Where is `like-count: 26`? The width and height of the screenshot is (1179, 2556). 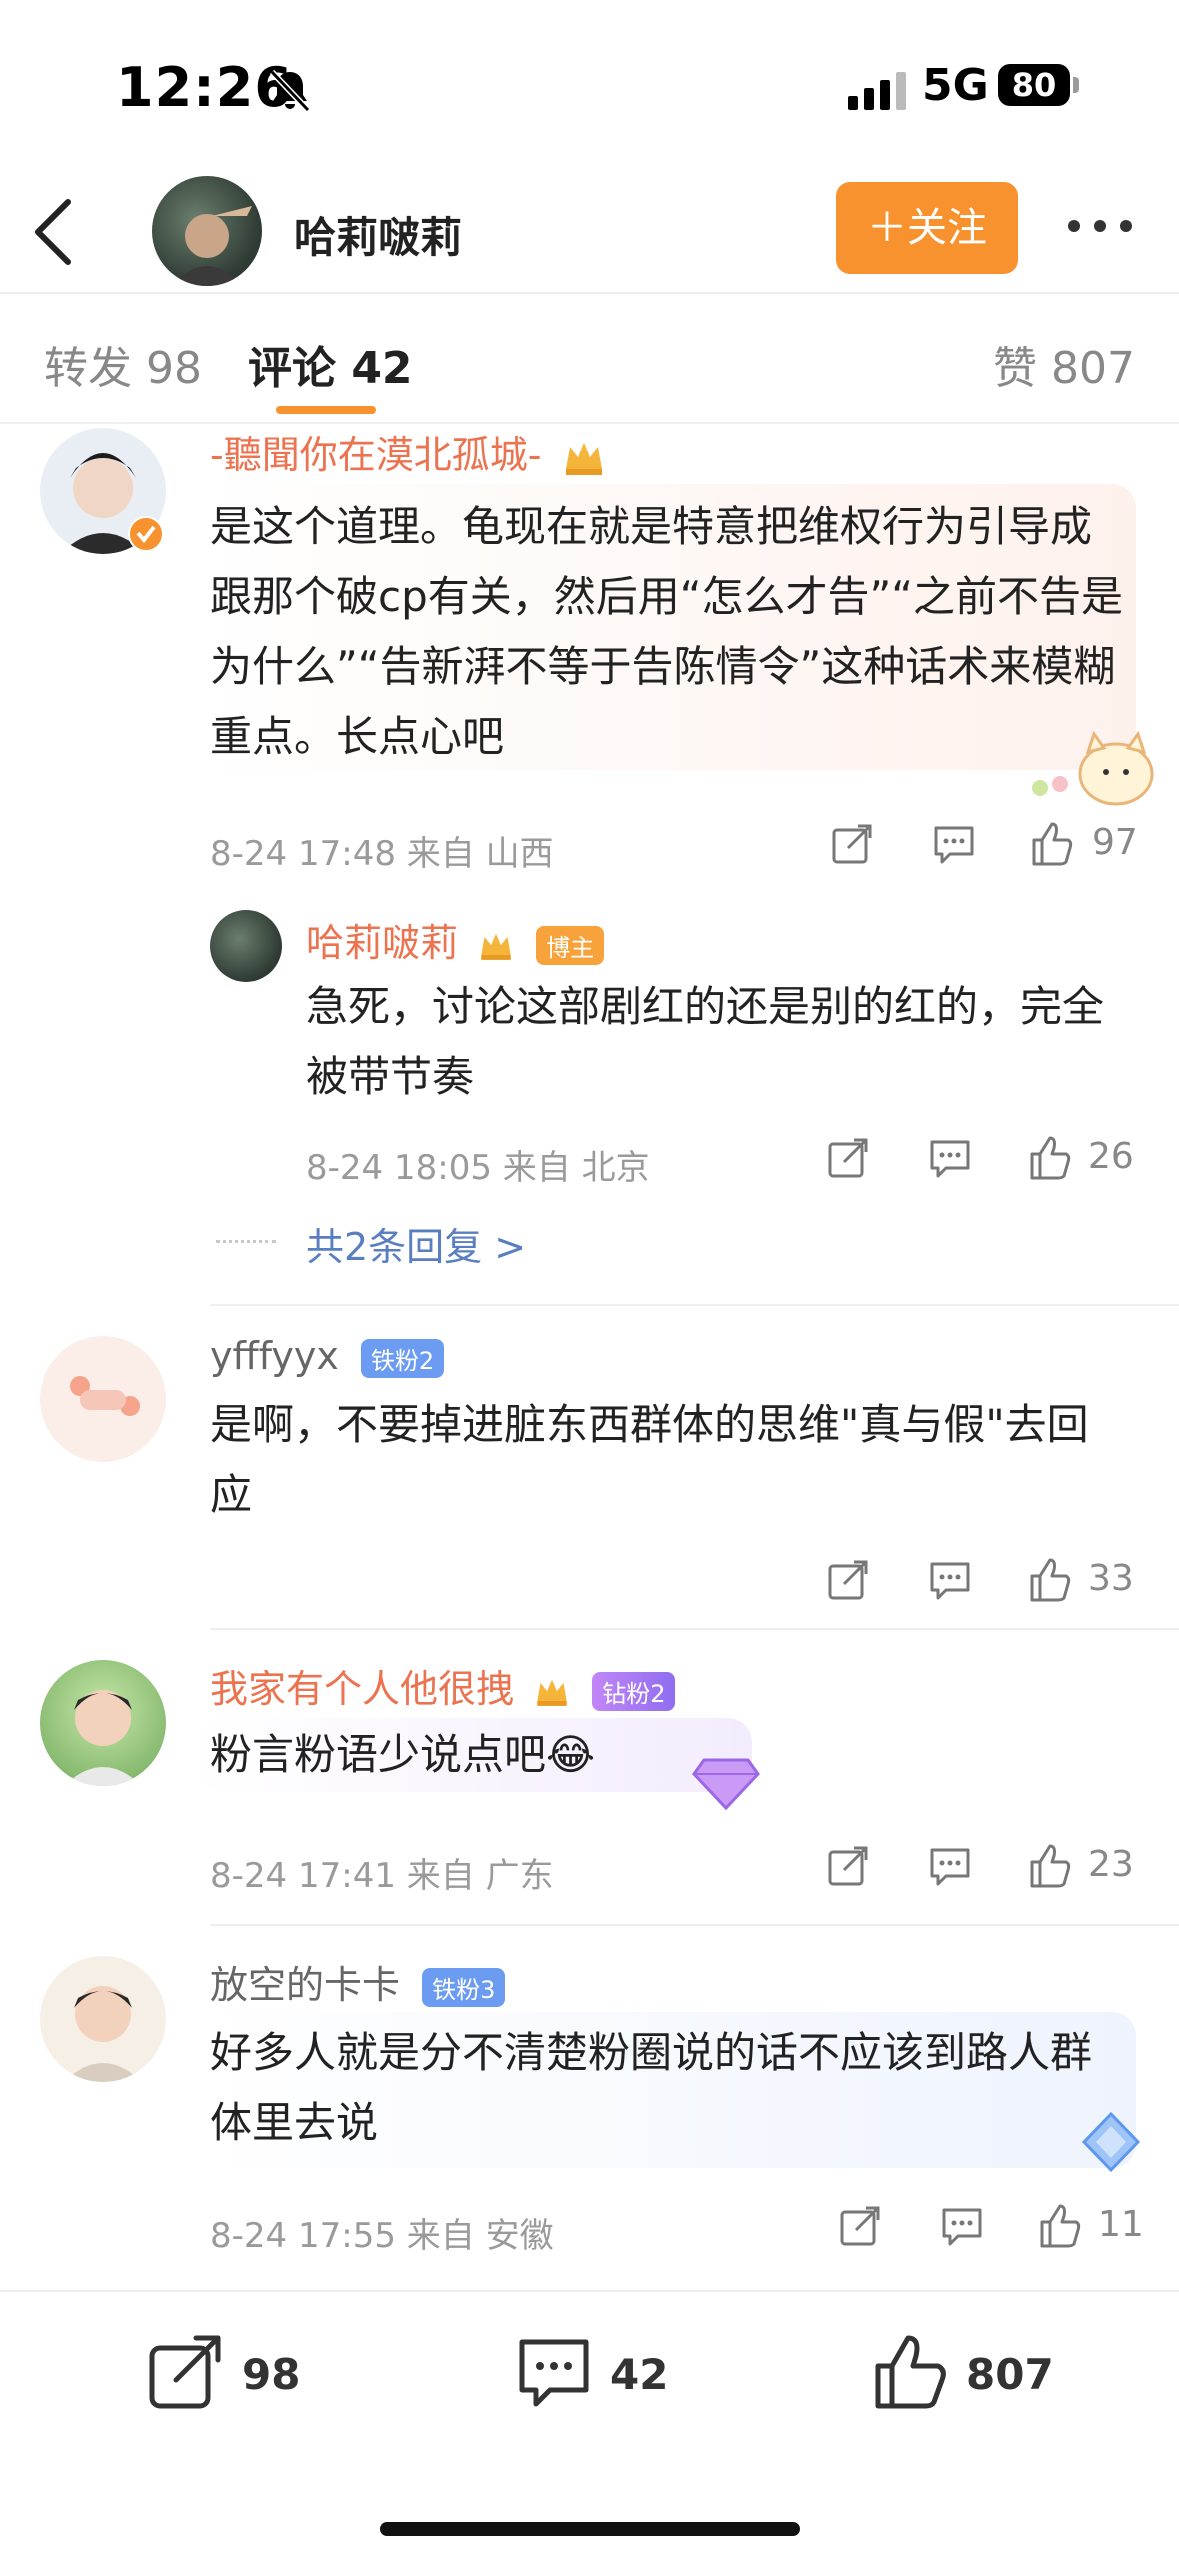
like-count: 26 is located at coordinates (1111, 1156).